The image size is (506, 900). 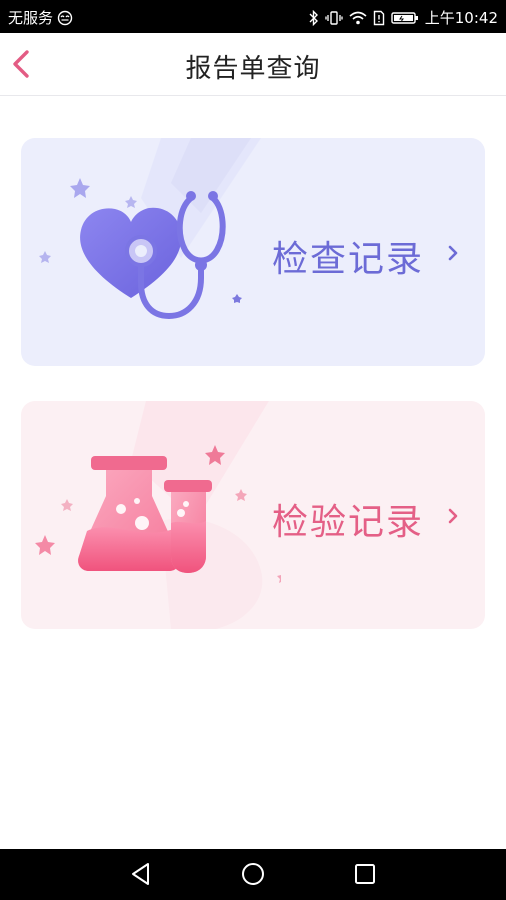 I want to click on bluetooth-icon, so click(x=313, y=17).